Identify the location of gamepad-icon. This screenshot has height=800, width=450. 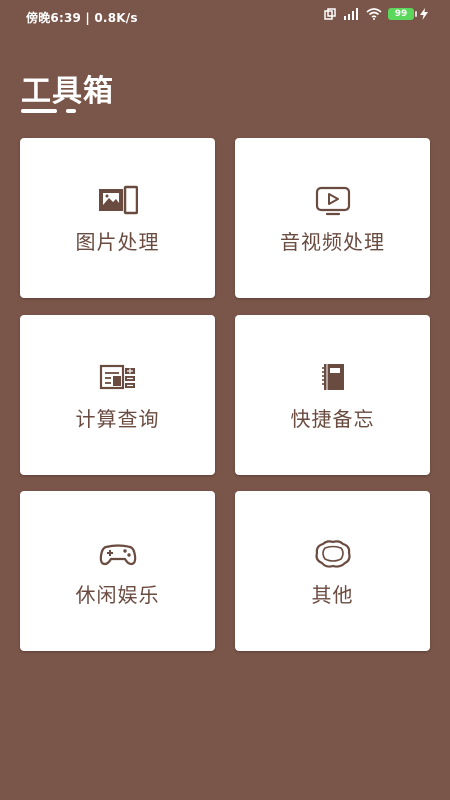
(117, 555).